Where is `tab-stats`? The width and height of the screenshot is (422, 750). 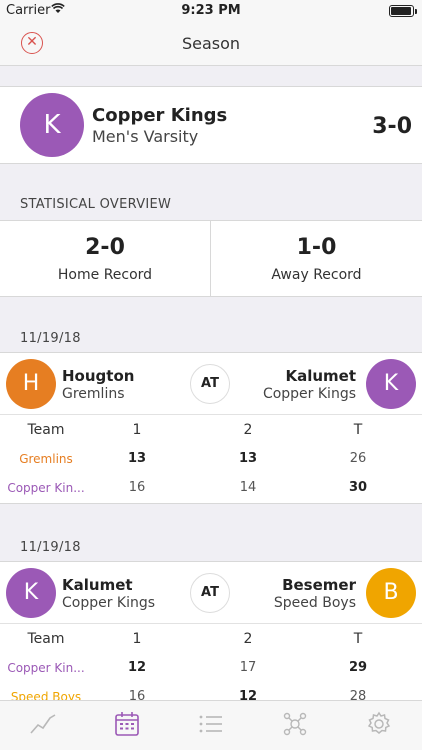
tab-stats is located at coordinates (43, 724).